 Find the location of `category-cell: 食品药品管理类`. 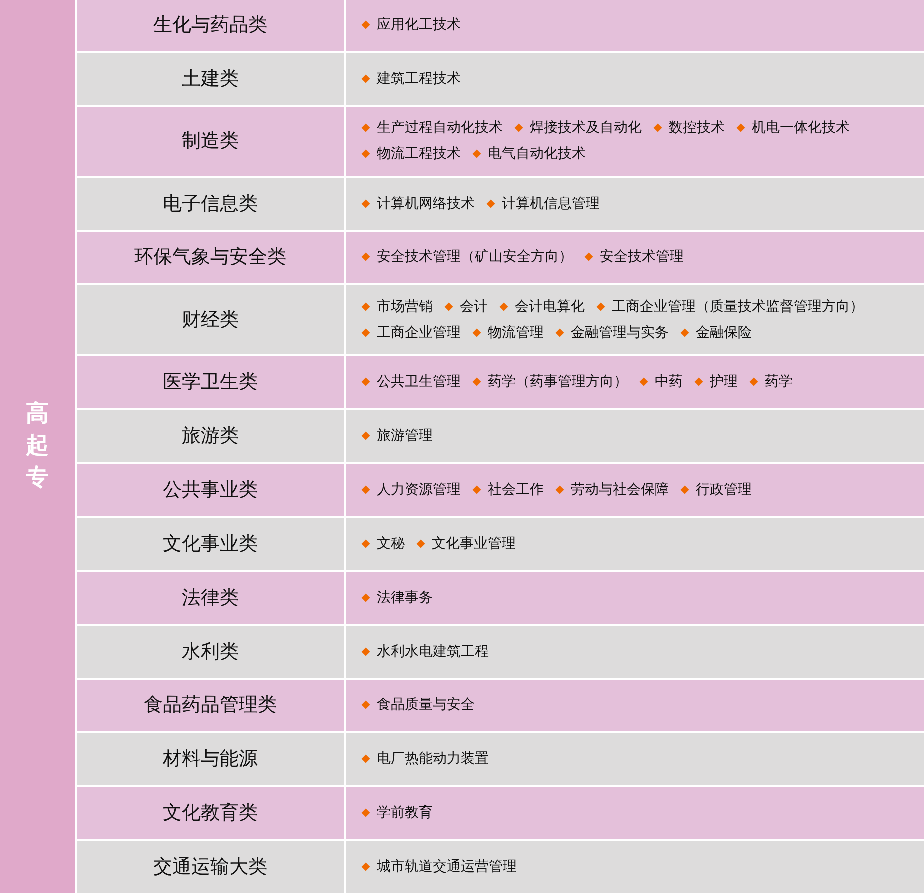

category-cell: 食品药品管理类 is located at coordinates (210, 706).